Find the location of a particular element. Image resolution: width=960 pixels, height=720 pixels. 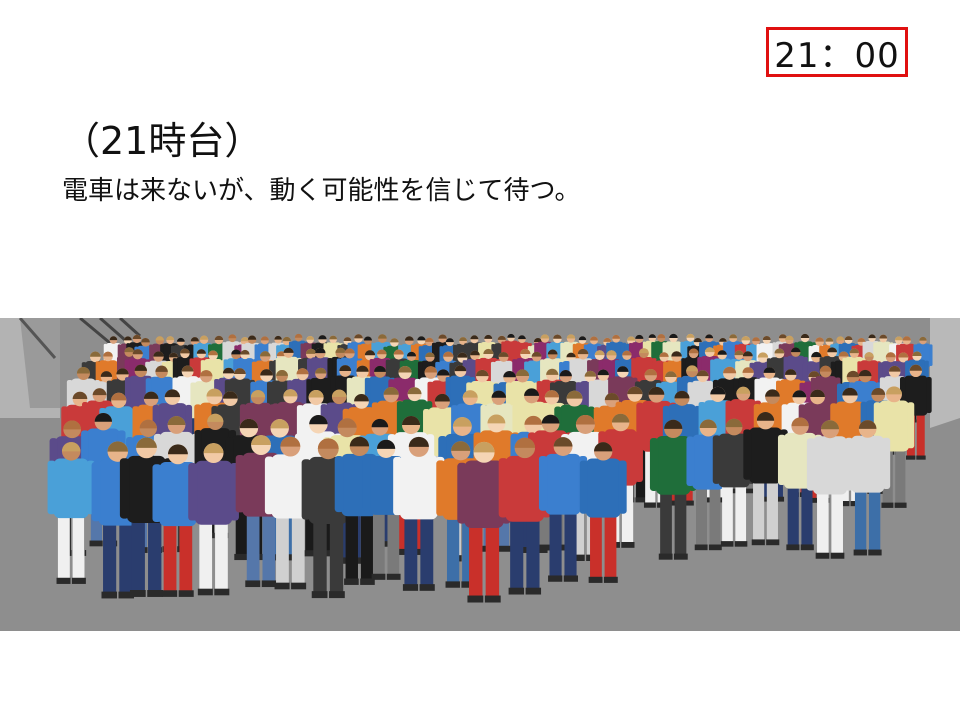

slide-heading: （21時台） is located at coordinates (162, 141).